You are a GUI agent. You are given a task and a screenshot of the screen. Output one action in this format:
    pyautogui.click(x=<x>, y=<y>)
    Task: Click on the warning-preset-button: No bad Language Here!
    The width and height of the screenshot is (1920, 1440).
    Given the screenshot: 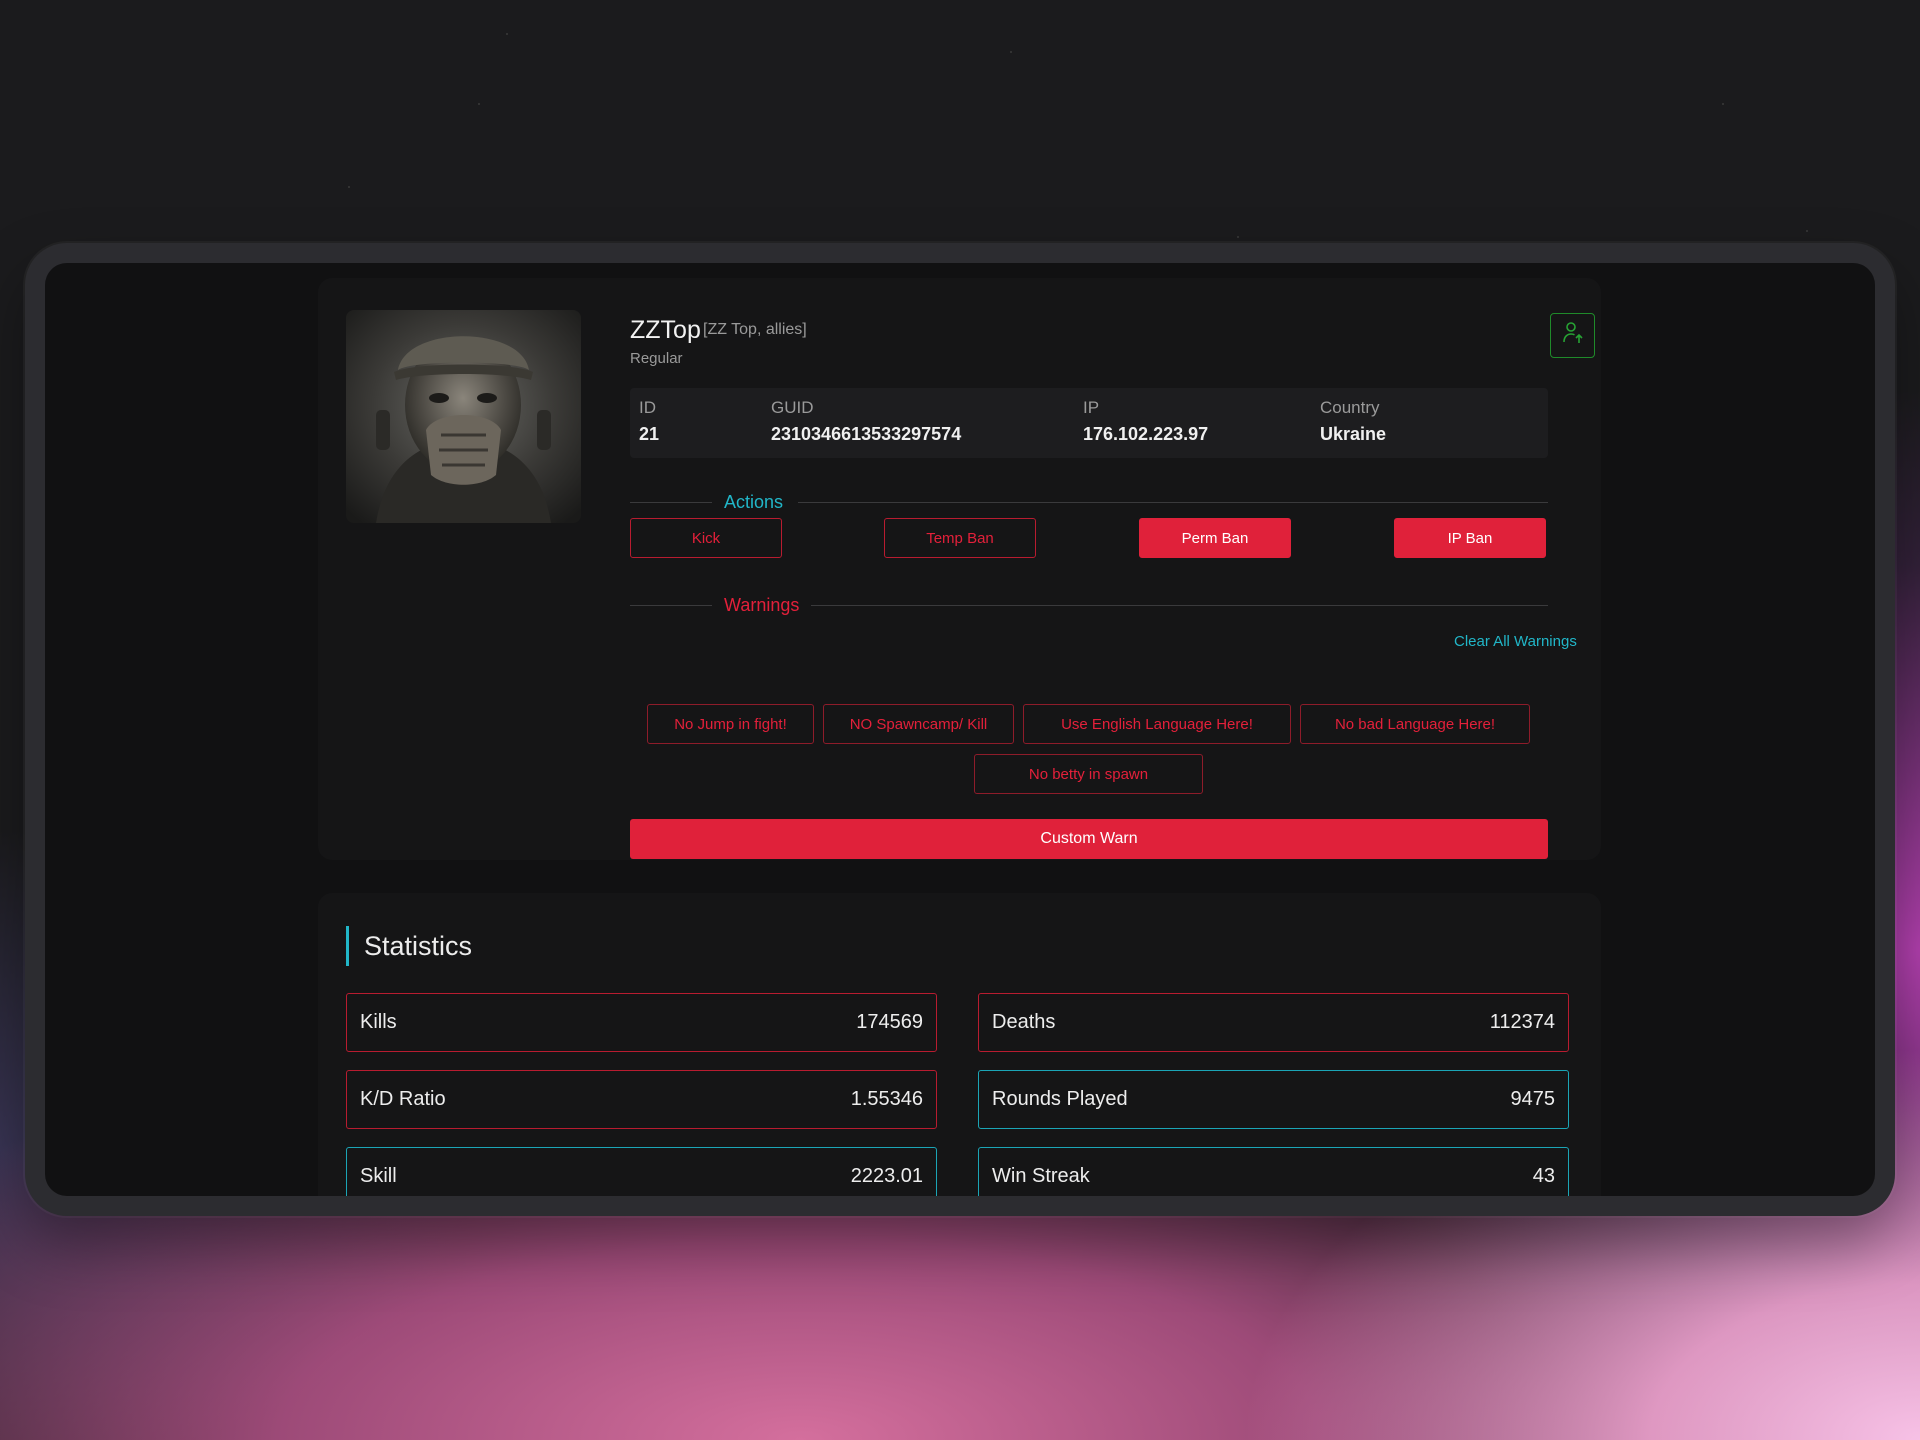 What is the action you would take?
    pyautogui.click(x=1415, y=724)
    